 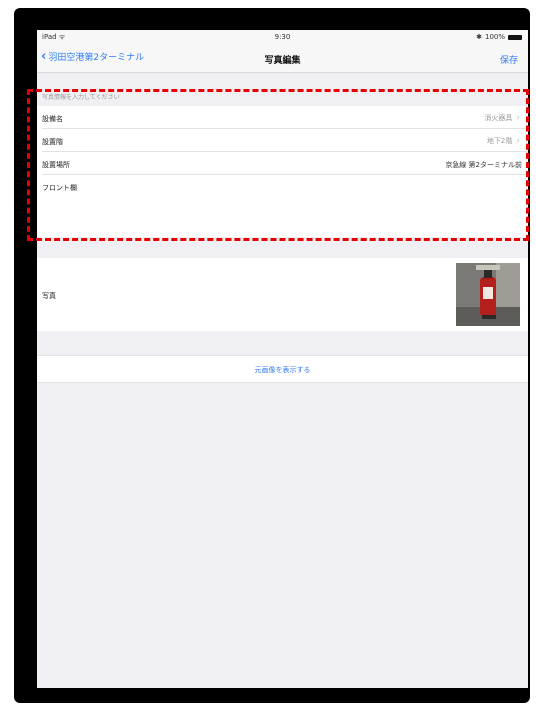 I want to click on row-value: 消火器具 ›, so click(x=502, y=118).